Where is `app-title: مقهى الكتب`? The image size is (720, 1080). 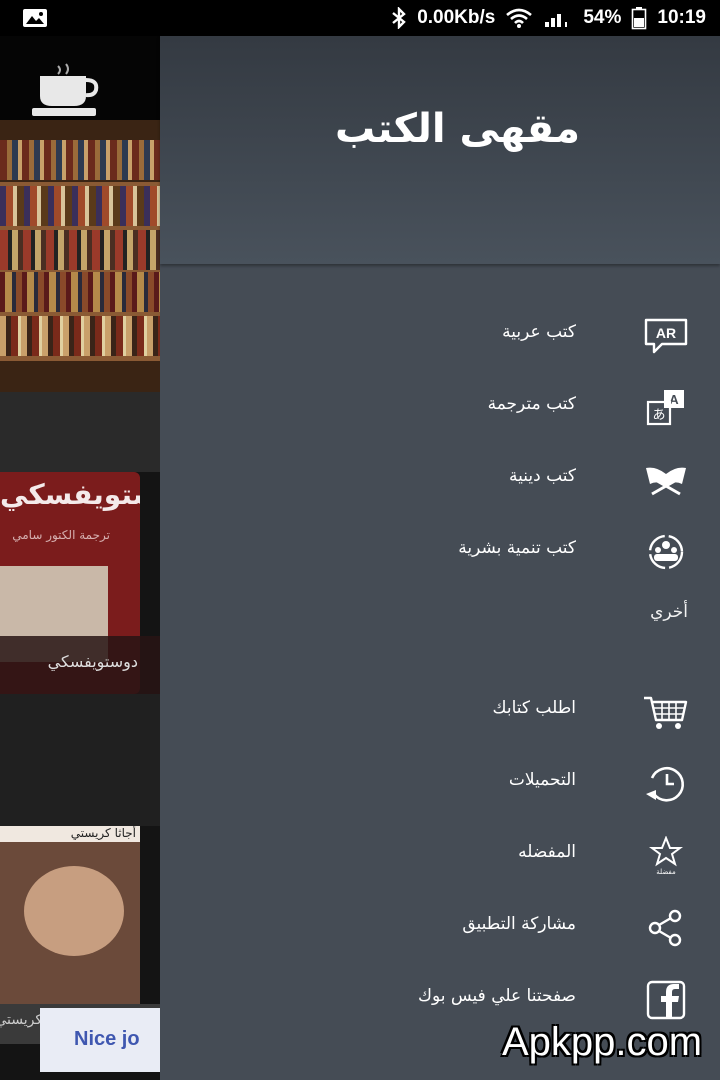 app-title: مقهى الكتب is located at coordinates (457, 129).